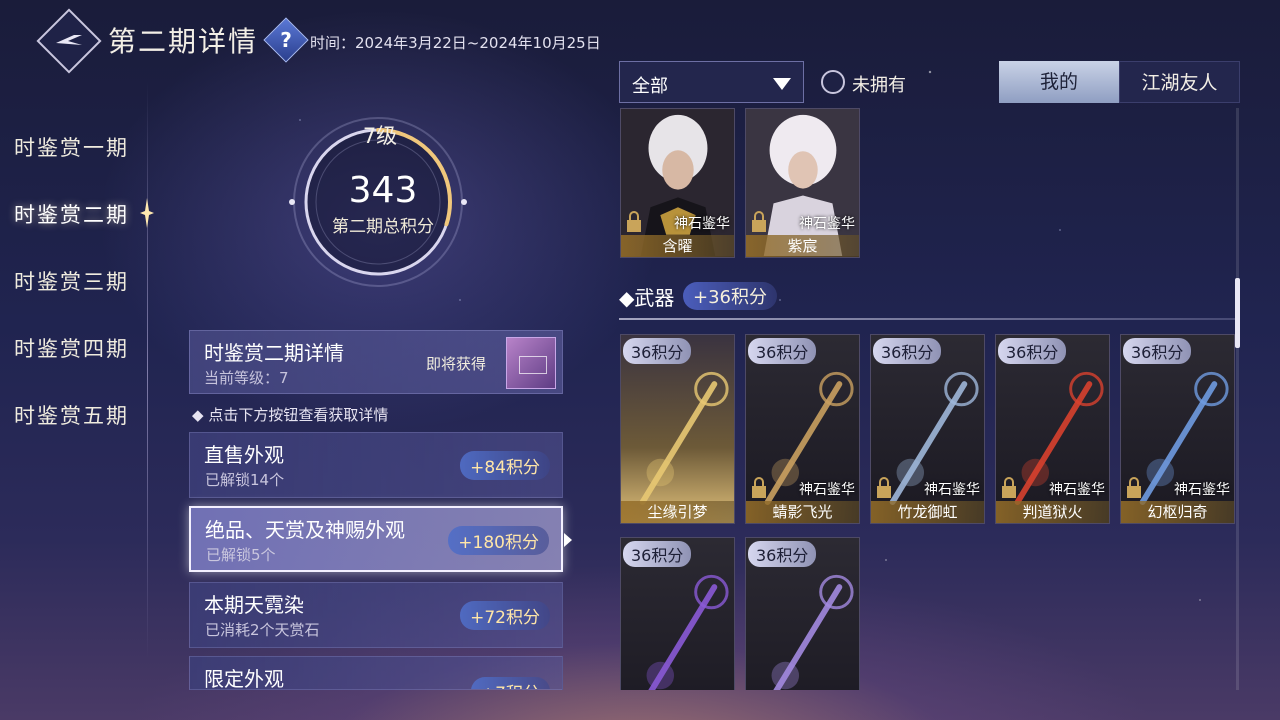 Image resolution: width=1280 pixels, height=720 pixels. What do you see at coordinates (650, 86) in the screenshot?
I see `filter-value: 全部` at bounding box center [650, 86].